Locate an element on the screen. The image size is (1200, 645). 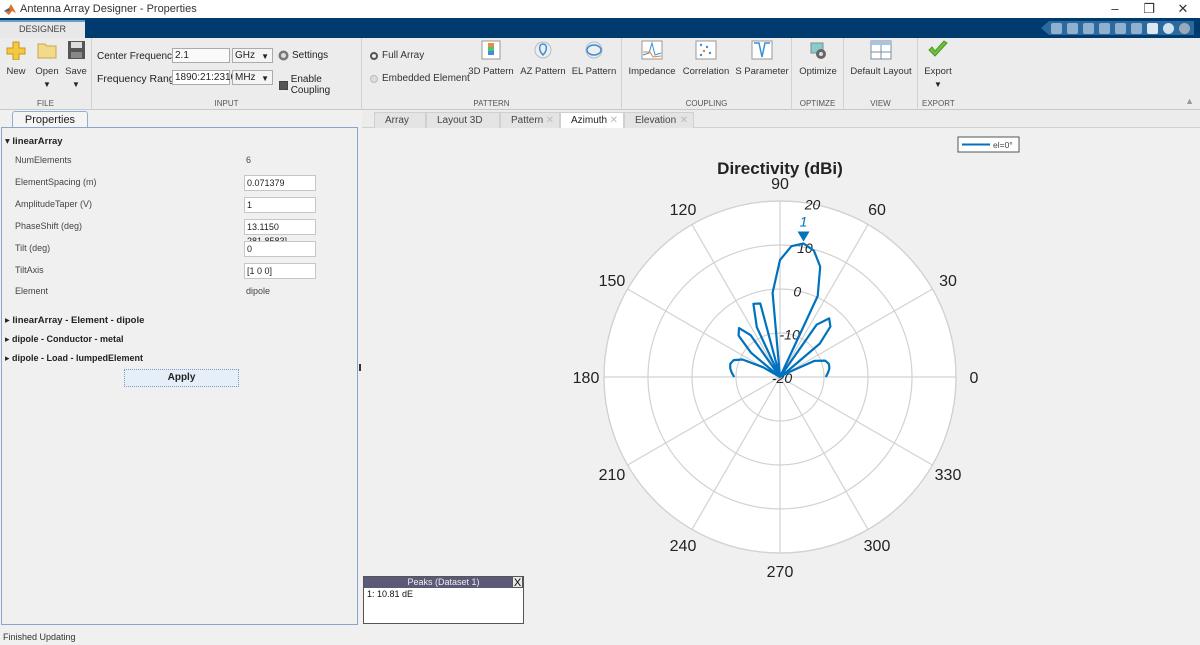
enable-coupling-checkbox: Enable Coupling is located at coordinates (320, 85).